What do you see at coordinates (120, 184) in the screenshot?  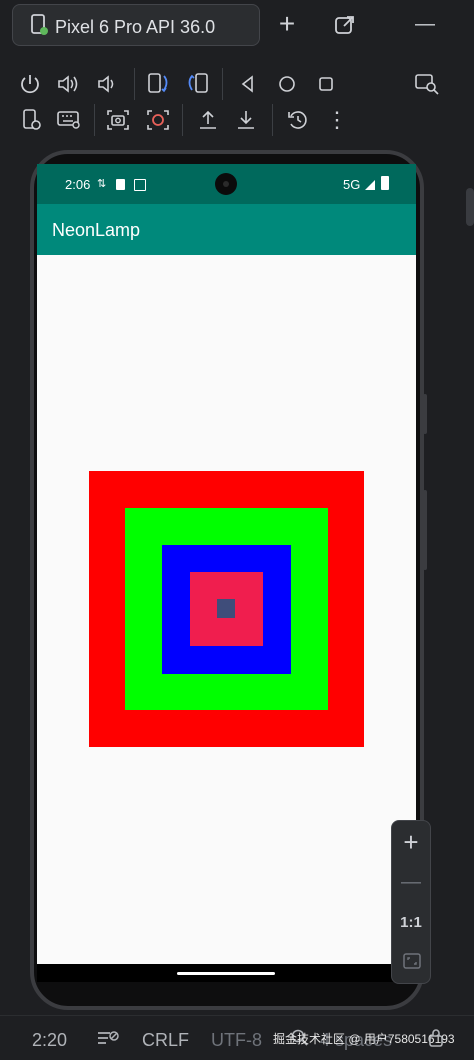 I see `sd-card-icon` at bounding box center [120, 184].